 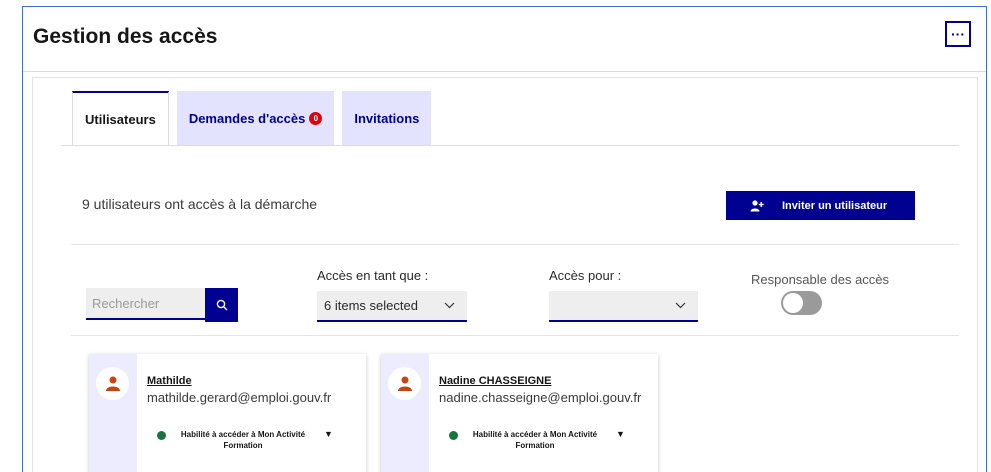 I want to click on access-as-select: 6 items selected, so click(x=392, y=306).